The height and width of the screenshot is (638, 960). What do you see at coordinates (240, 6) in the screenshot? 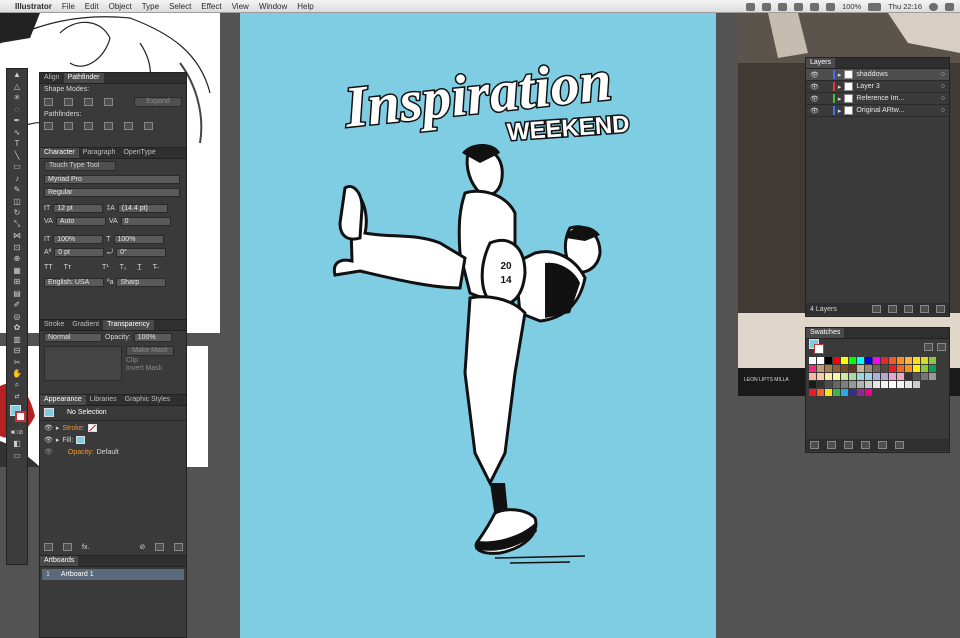
I see `menu-view: View` at bounding box center [240, 6].